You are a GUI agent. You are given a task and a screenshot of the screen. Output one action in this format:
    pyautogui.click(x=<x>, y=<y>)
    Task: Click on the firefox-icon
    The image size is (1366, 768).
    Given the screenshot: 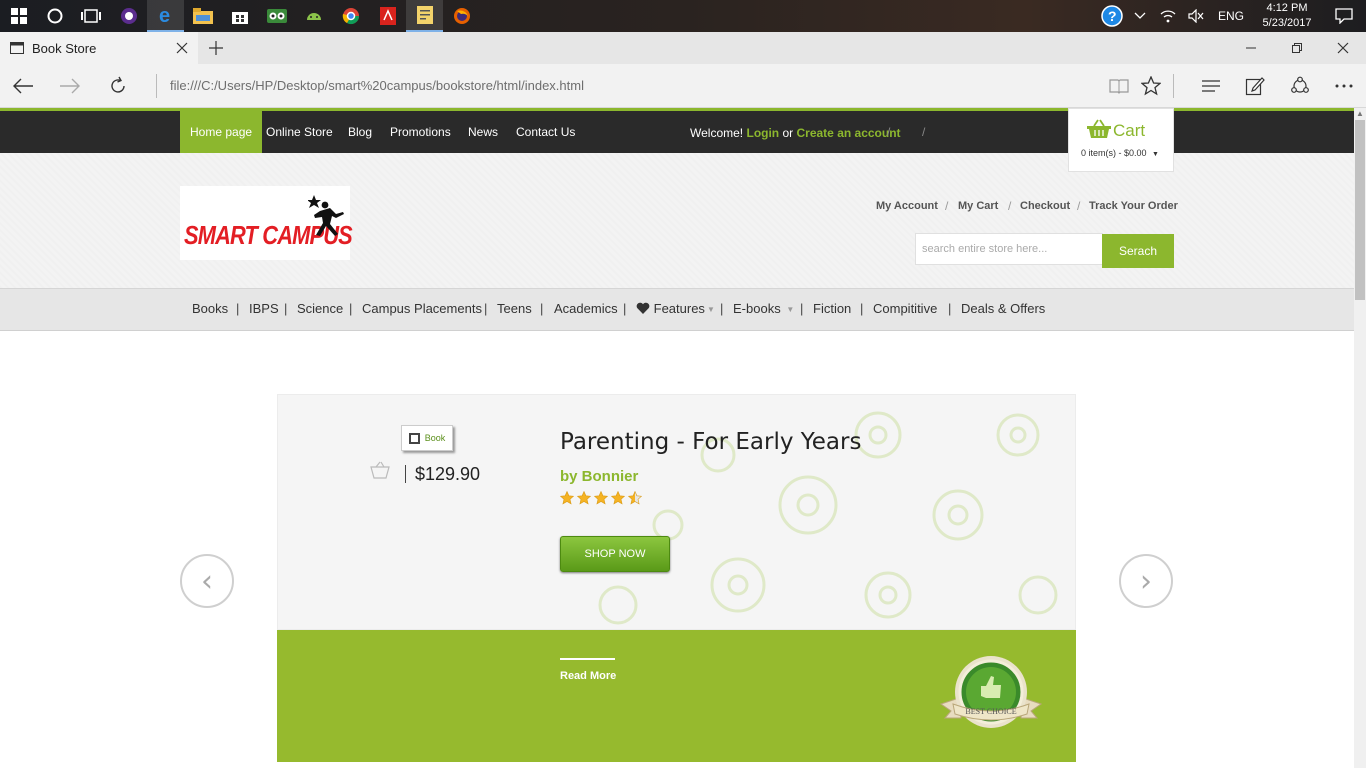 What is the action you would take?
    pyautogui.click(x=461, y=16)
    